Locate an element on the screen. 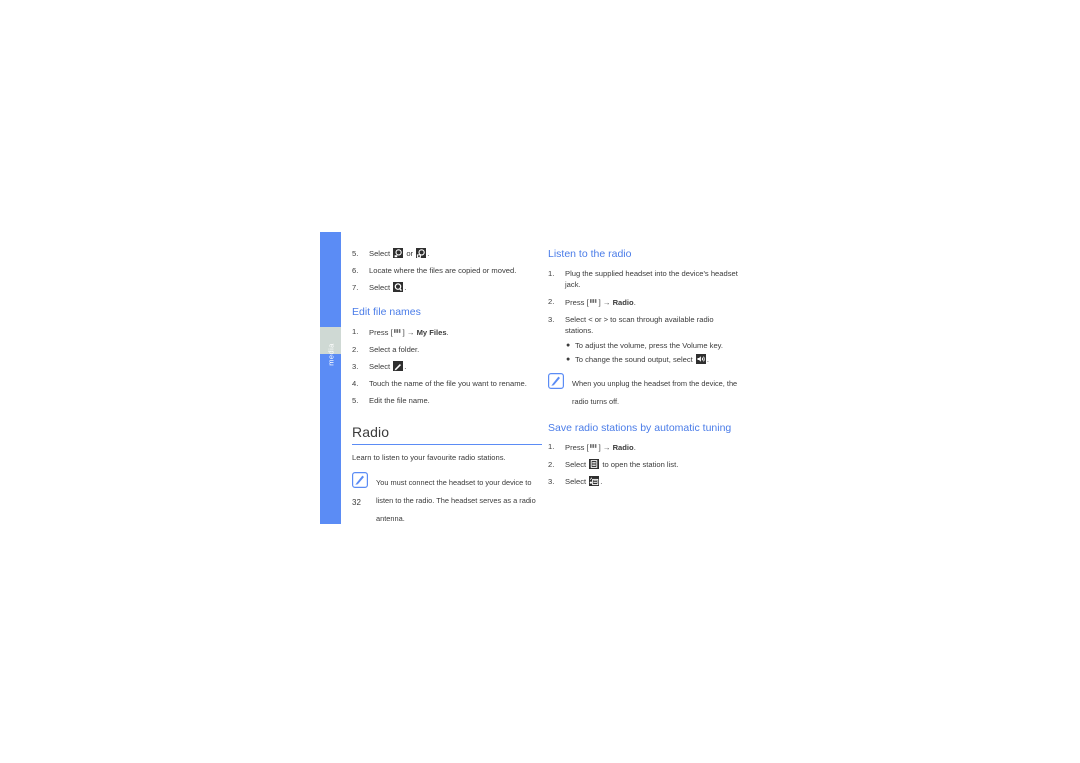 The height and width of the screenshot is (763, 1080). auto-tune-icon is located at coordinates (594, 481).